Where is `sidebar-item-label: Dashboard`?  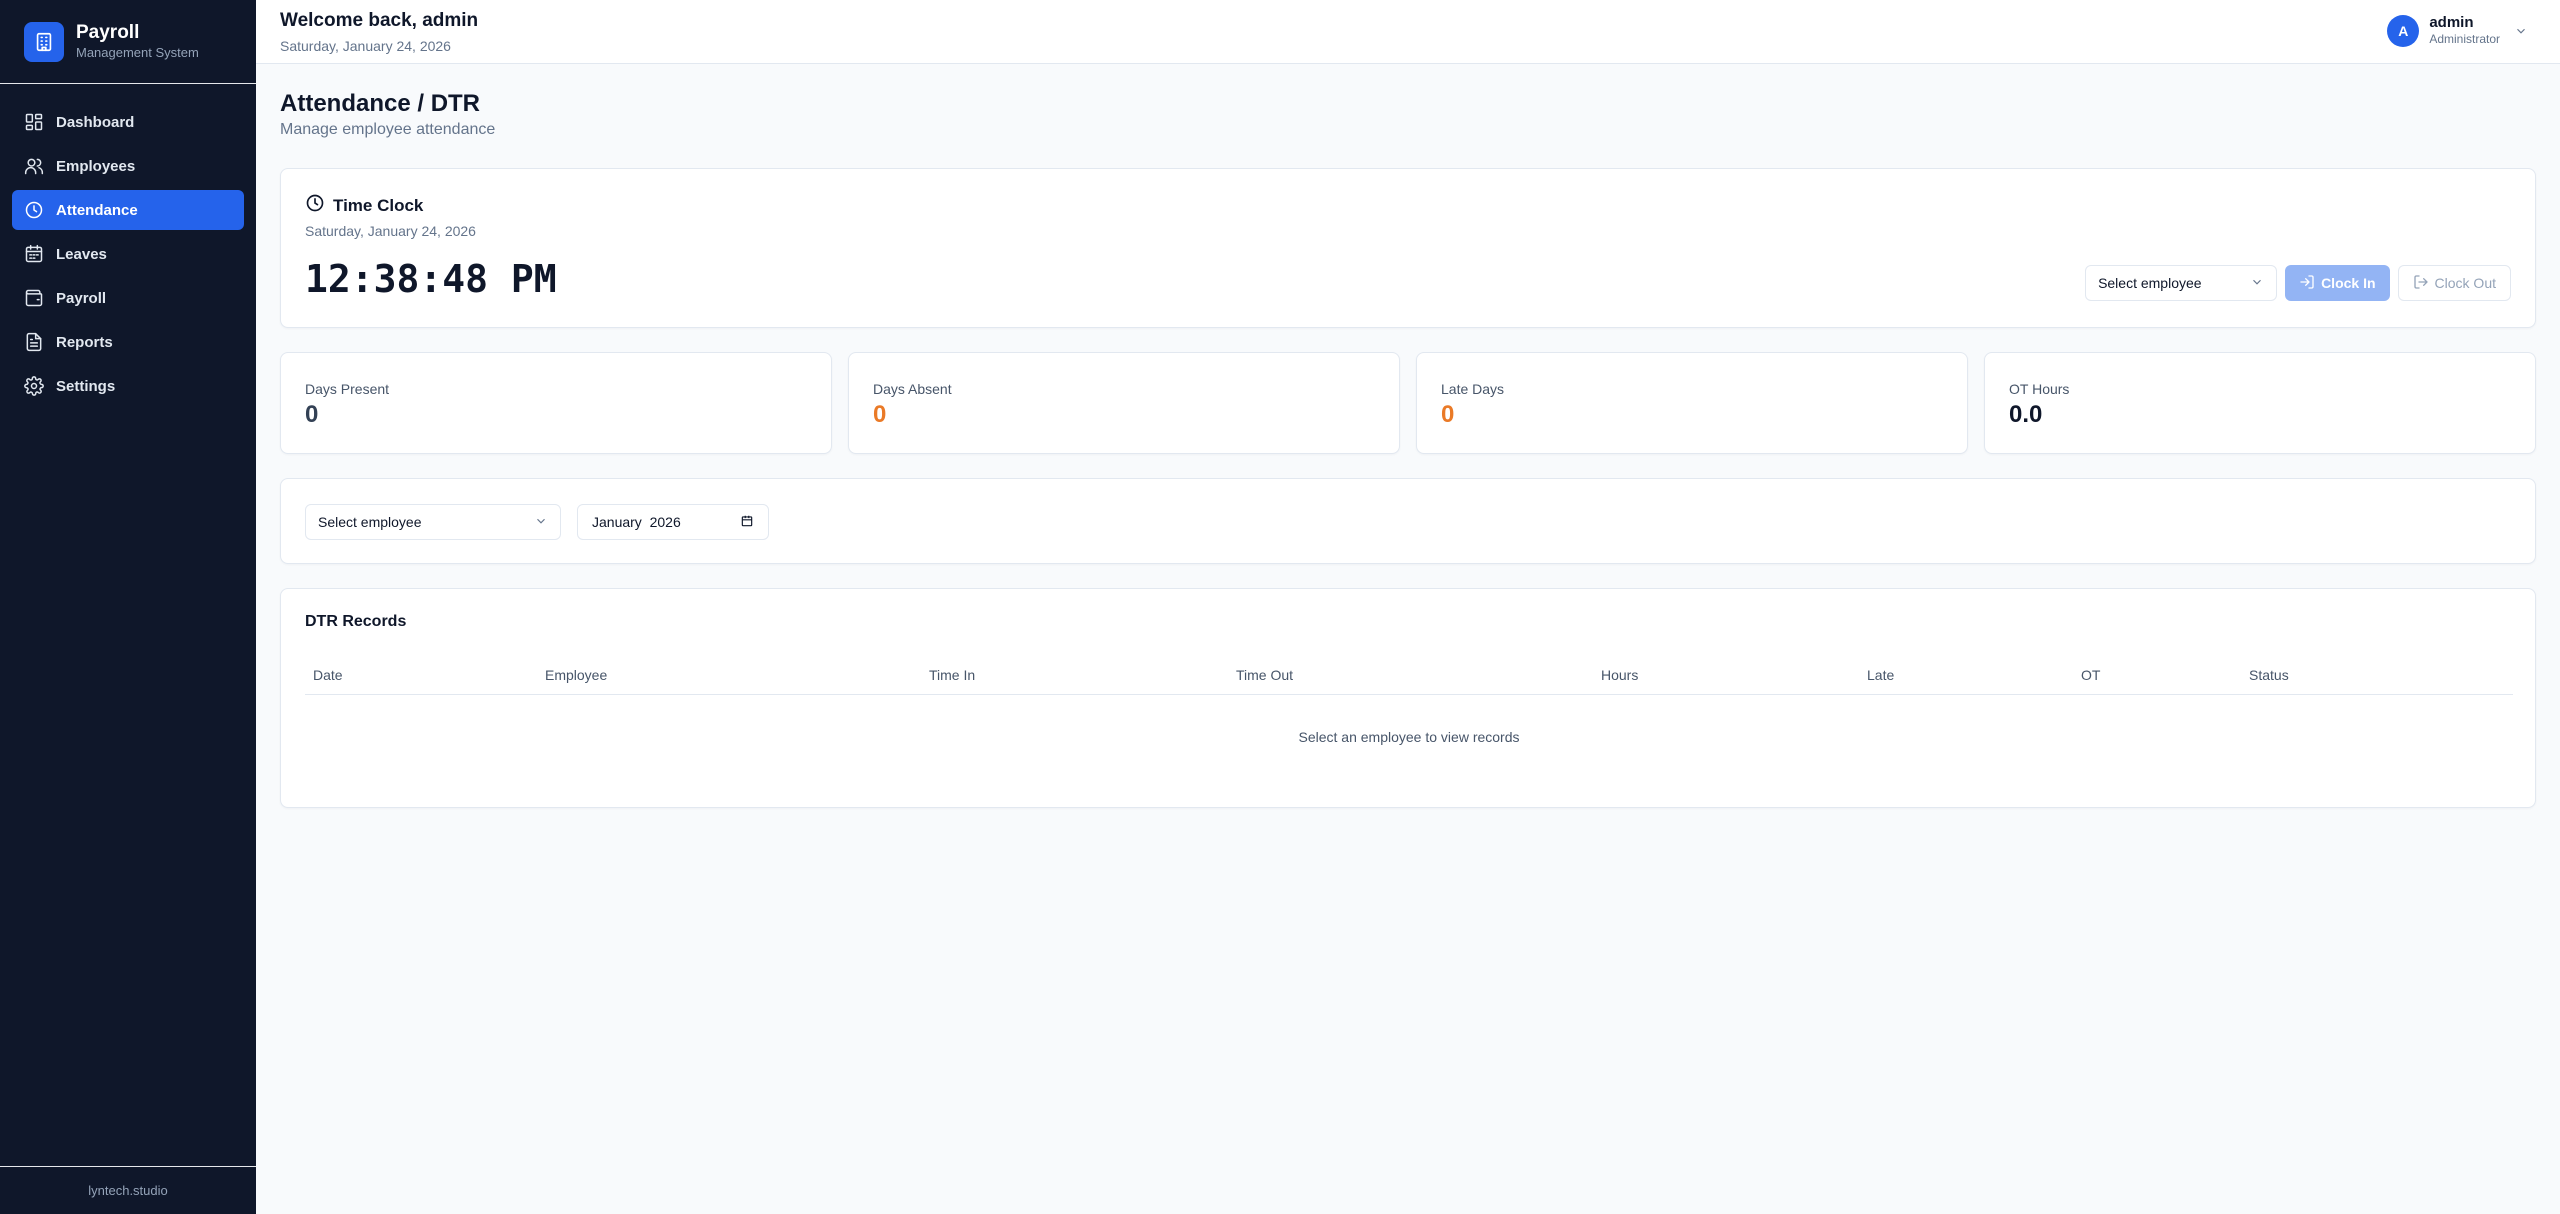 sidebar-item-label: Dashboard is located at coordinates (95, 122).